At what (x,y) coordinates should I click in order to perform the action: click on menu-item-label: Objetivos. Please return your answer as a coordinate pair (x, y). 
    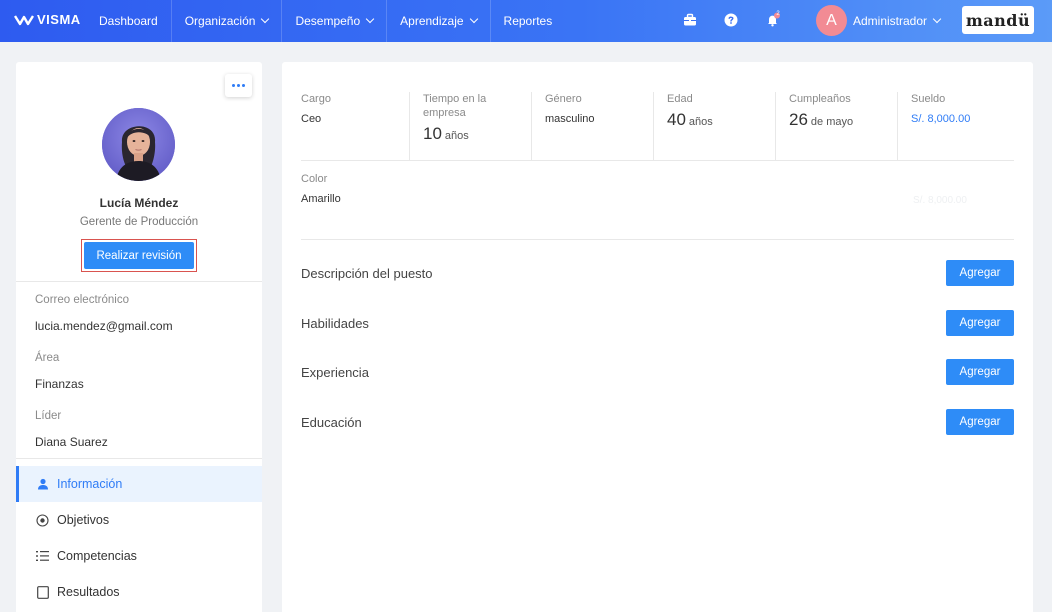
    Looking at the image, I should click on (83, 520).